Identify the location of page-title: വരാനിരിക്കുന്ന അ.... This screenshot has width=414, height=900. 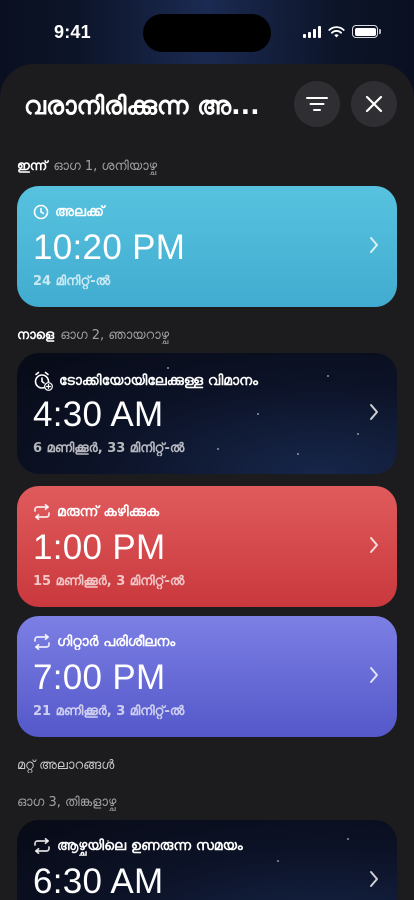
(142, 105).